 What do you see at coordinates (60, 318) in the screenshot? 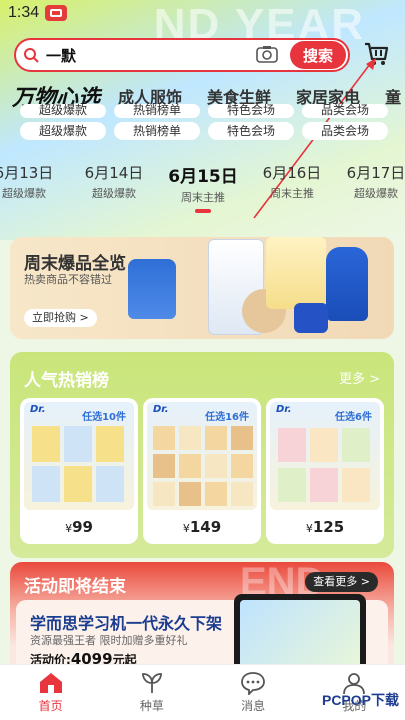
I see `banner-cta-button: 立即抢购 >` at bounding box center [60, 318].